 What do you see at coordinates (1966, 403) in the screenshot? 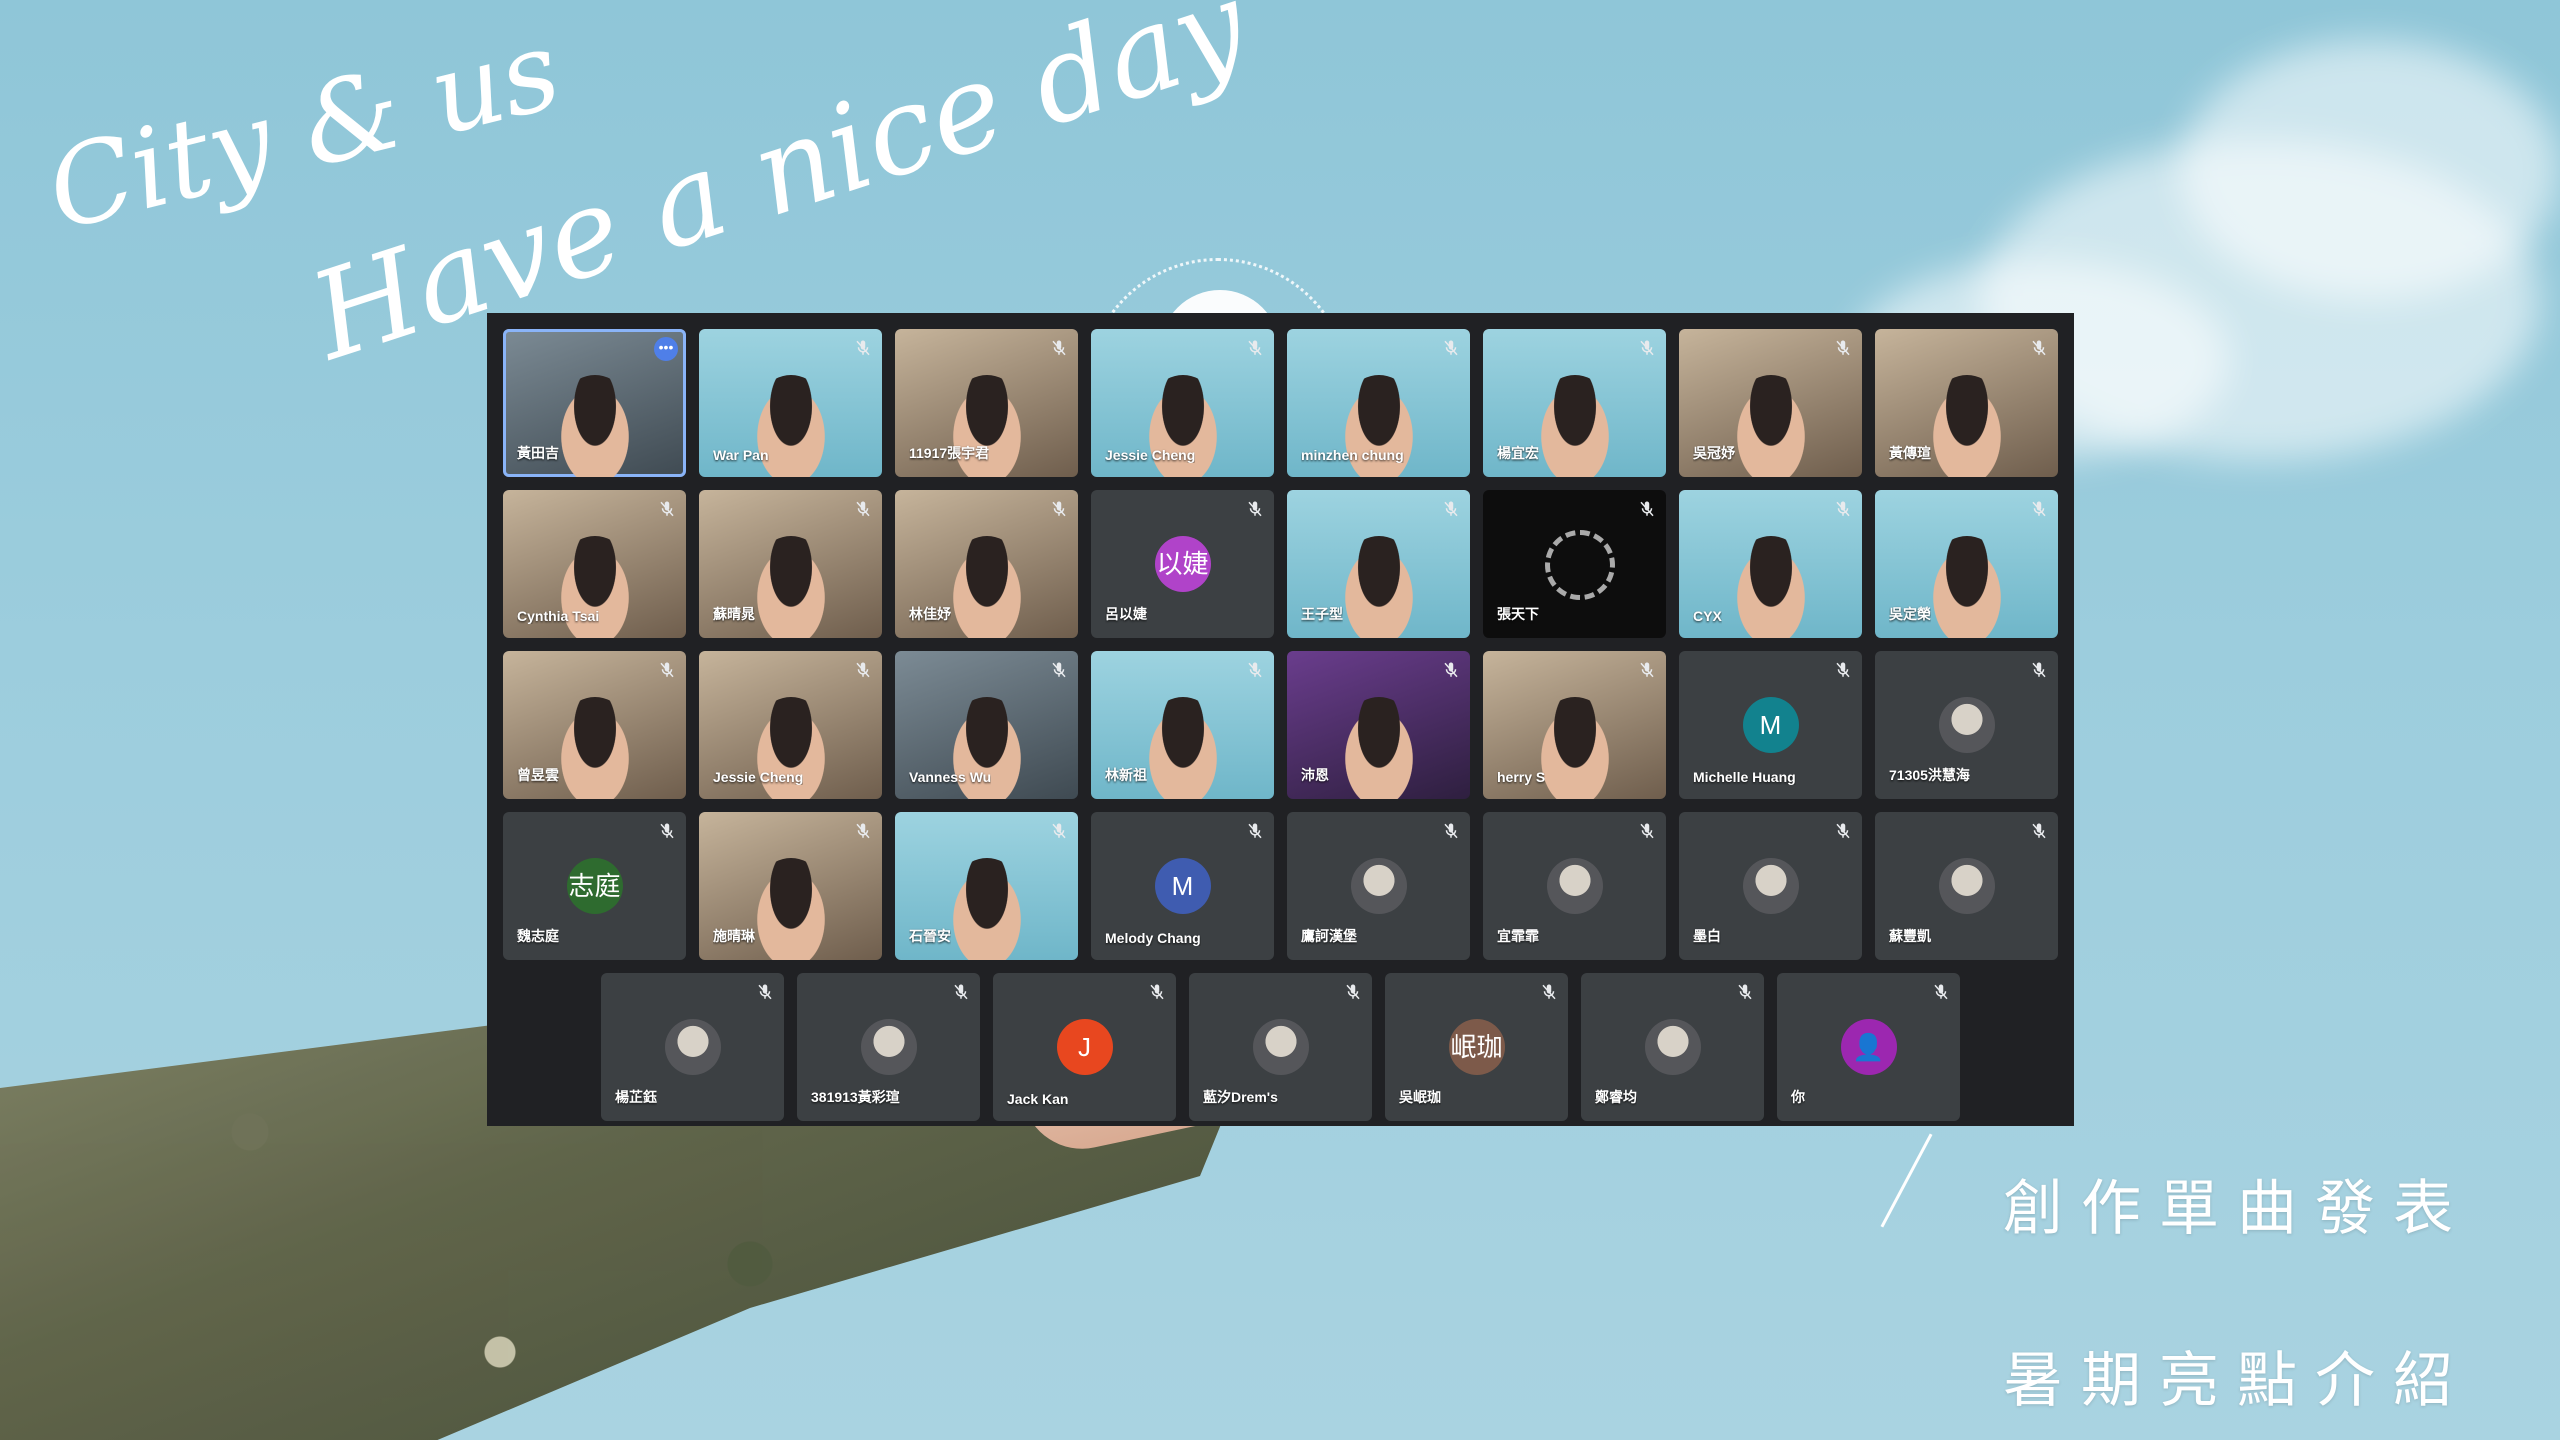
I see `participant-tile: 黃傳瑄` at bounding box center [1966, 403].